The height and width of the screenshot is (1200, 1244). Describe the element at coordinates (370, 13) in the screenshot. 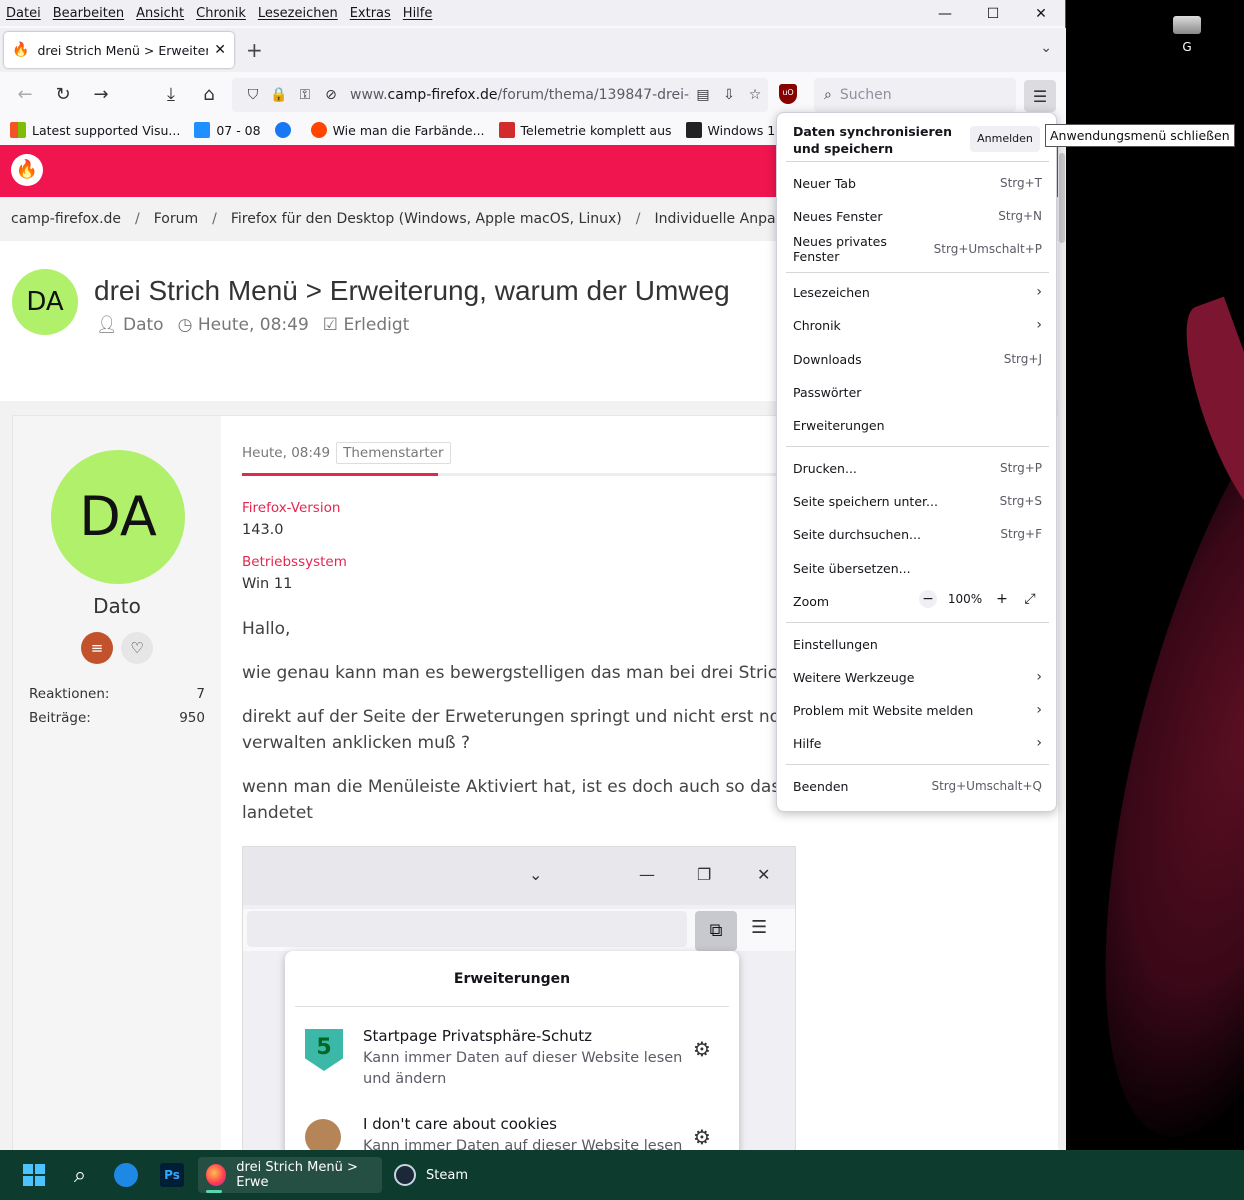

I see `menu-extras: Extras` at that location.